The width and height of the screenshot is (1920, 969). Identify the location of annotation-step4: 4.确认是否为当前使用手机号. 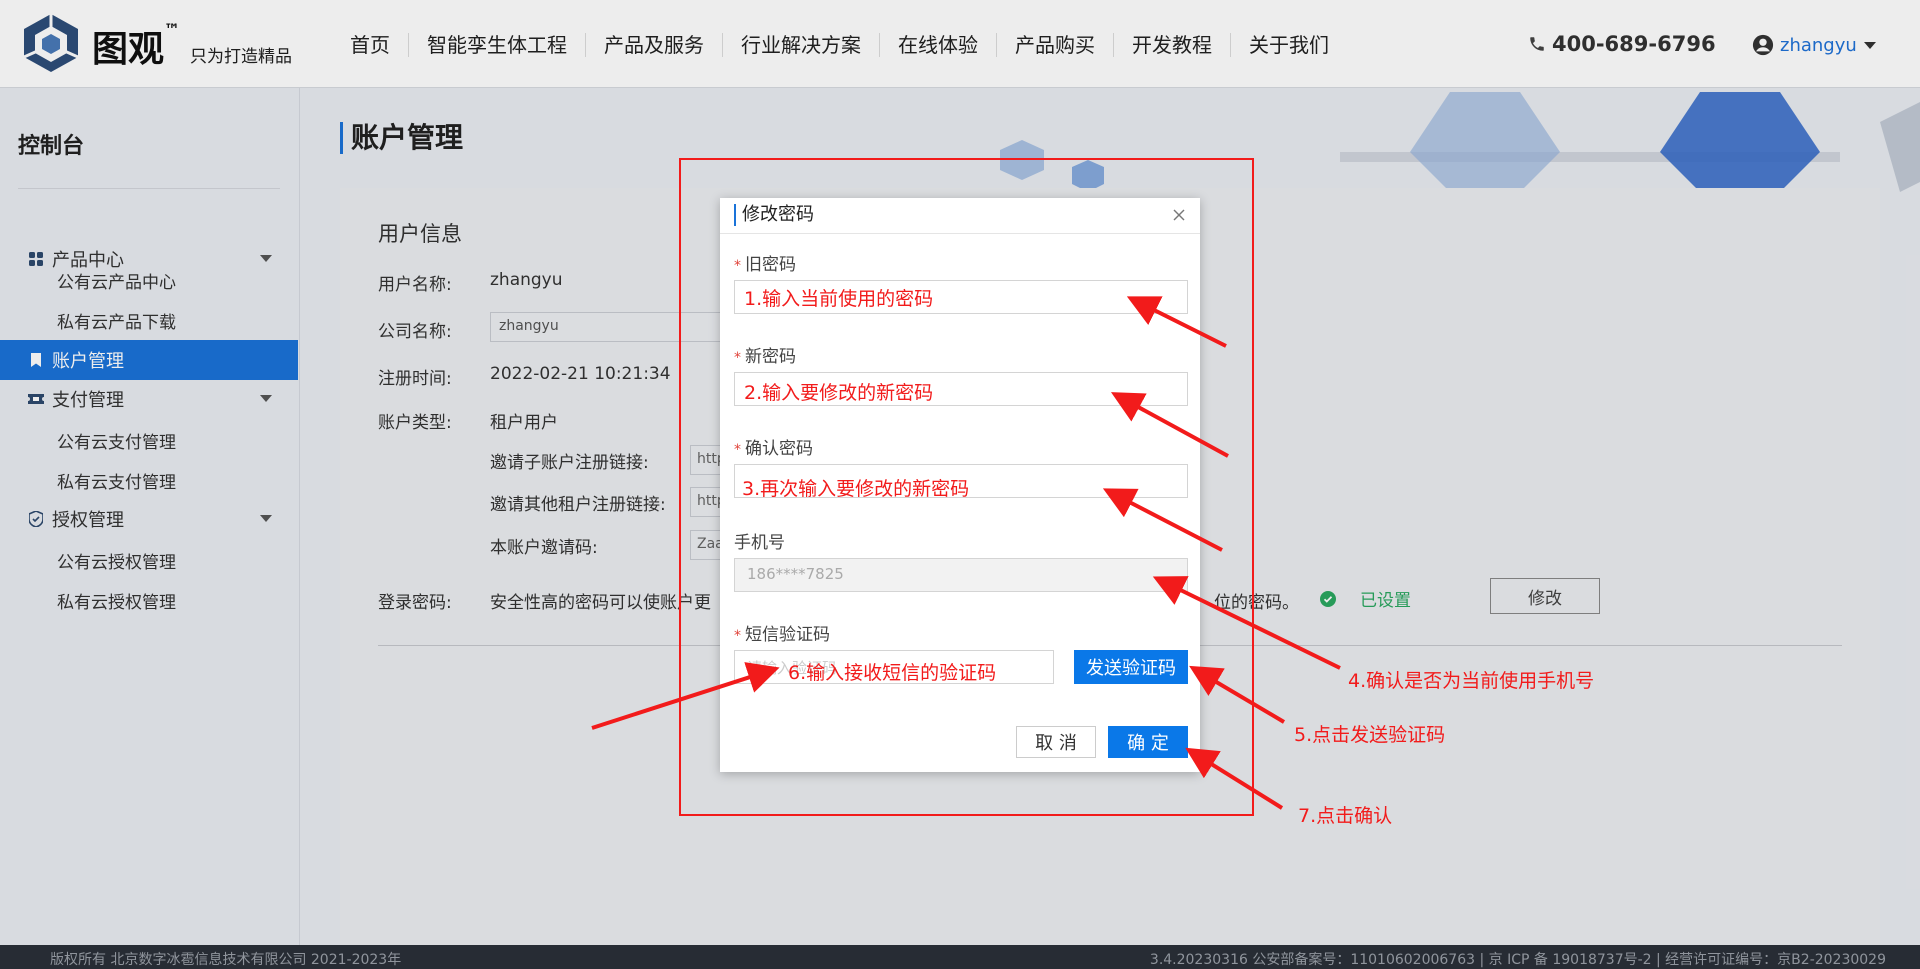
(1471, 681).